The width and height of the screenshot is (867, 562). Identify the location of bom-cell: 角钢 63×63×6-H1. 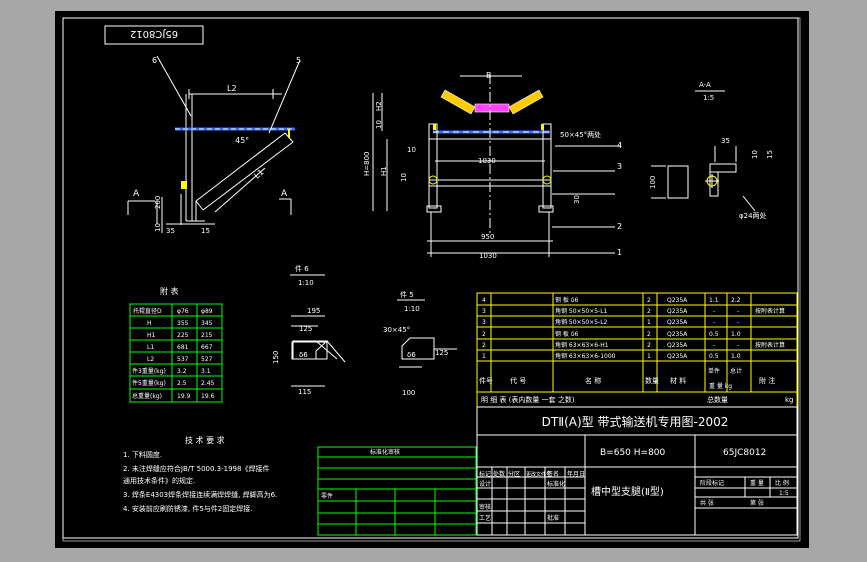
(582, 345).